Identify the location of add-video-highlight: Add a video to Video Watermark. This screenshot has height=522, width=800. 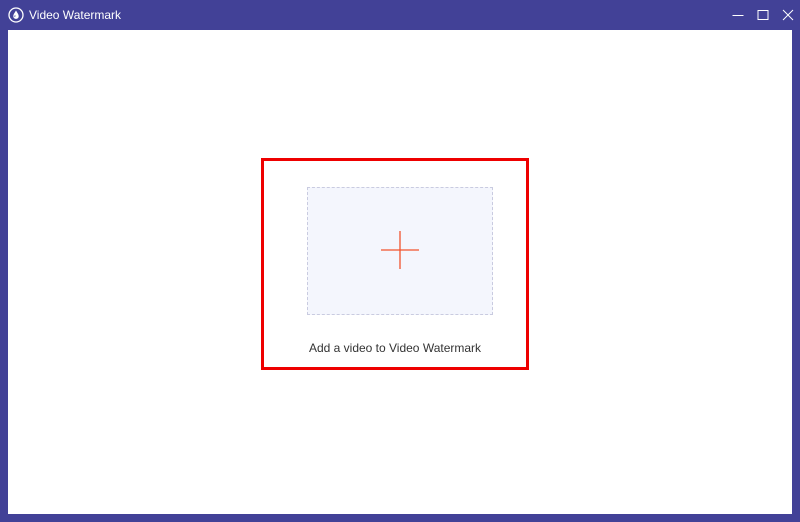
(395, 264).